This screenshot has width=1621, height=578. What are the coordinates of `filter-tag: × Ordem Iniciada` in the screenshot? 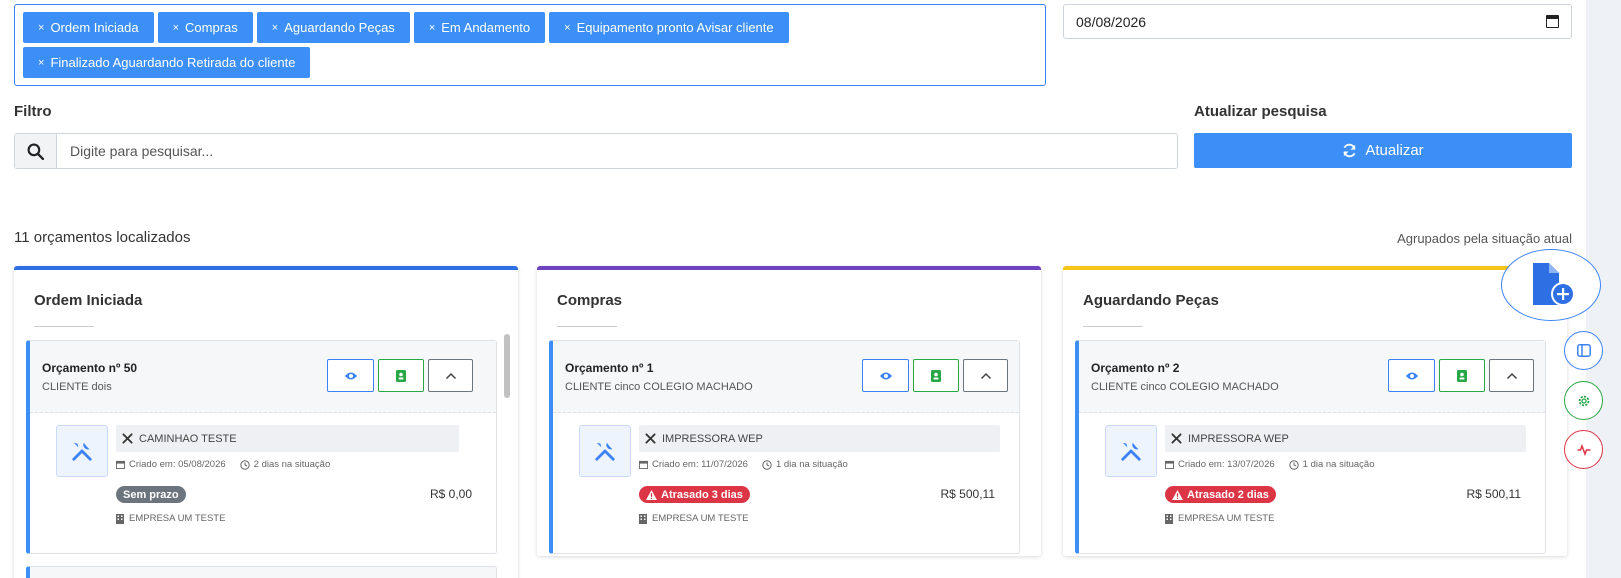 It's located at (88, 27).